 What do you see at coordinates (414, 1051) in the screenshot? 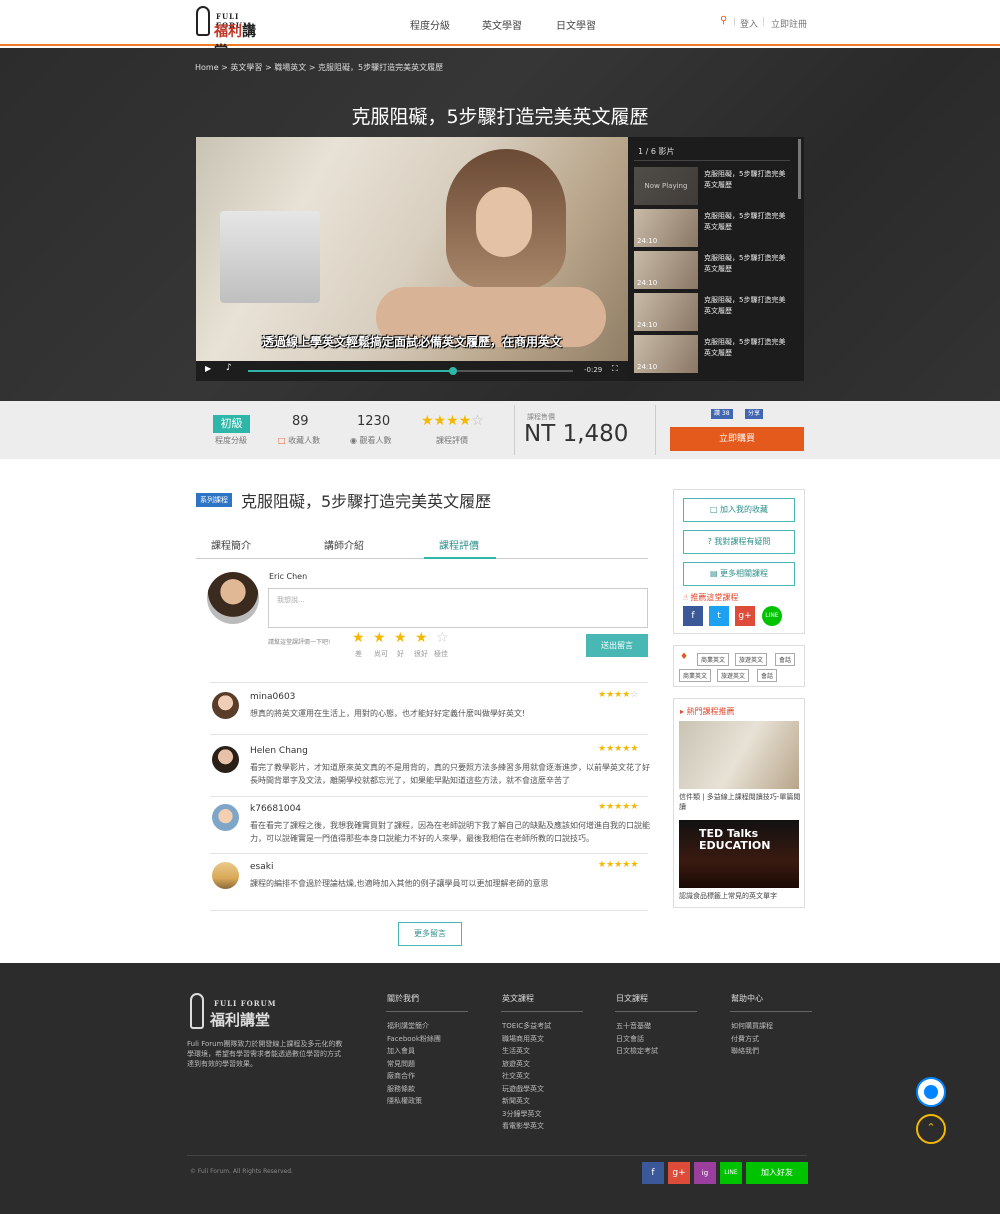
I see `footer-link: 加入會員` at bounding box center [414, 1051].